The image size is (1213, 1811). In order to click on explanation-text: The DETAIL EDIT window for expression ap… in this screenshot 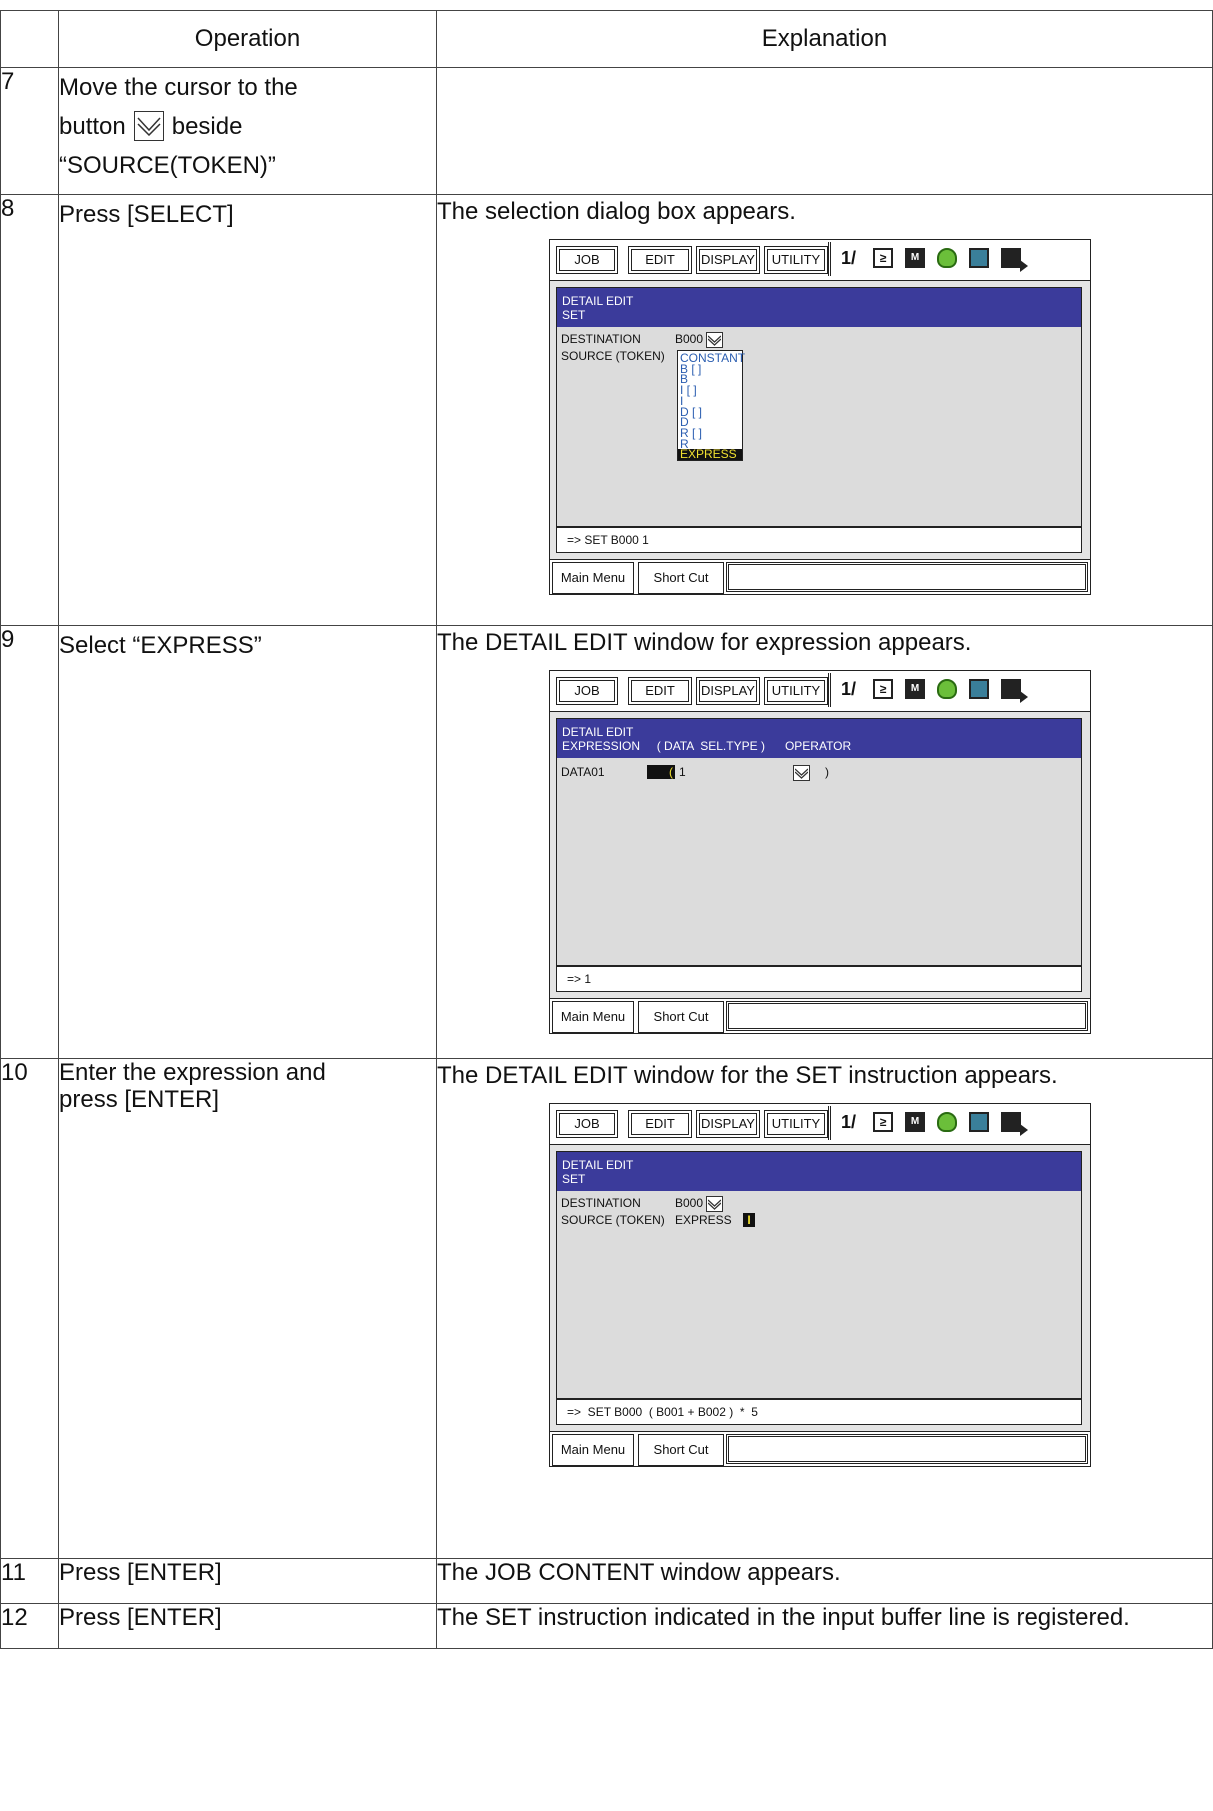, I will do `click(704, 642)`.